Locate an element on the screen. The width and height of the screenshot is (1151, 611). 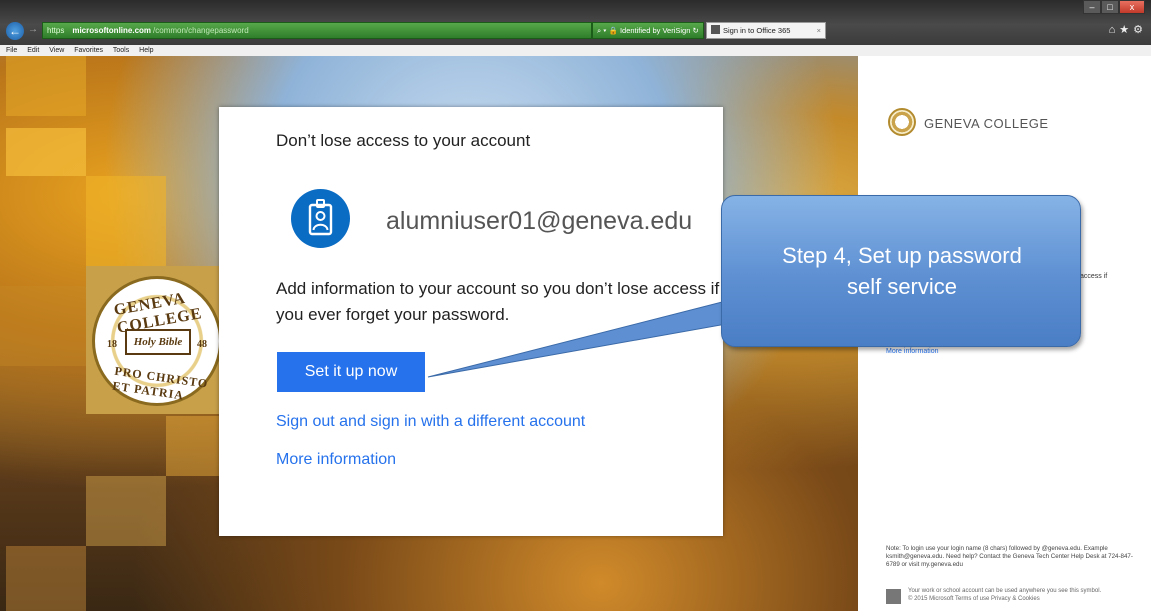
menu-bar: File Edit View Favorites Tools Help is located at coordinates (575, 50).